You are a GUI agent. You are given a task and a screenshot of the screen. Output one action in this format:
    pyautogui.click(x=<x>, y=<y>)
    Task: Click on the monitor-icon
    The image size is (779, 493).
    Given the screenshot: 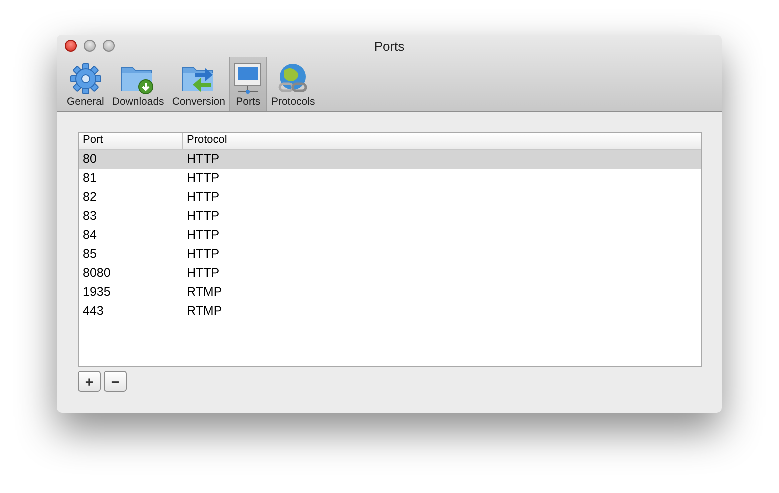 What is the action you would take?
    pyautogui.click(x=248, y=79)
    